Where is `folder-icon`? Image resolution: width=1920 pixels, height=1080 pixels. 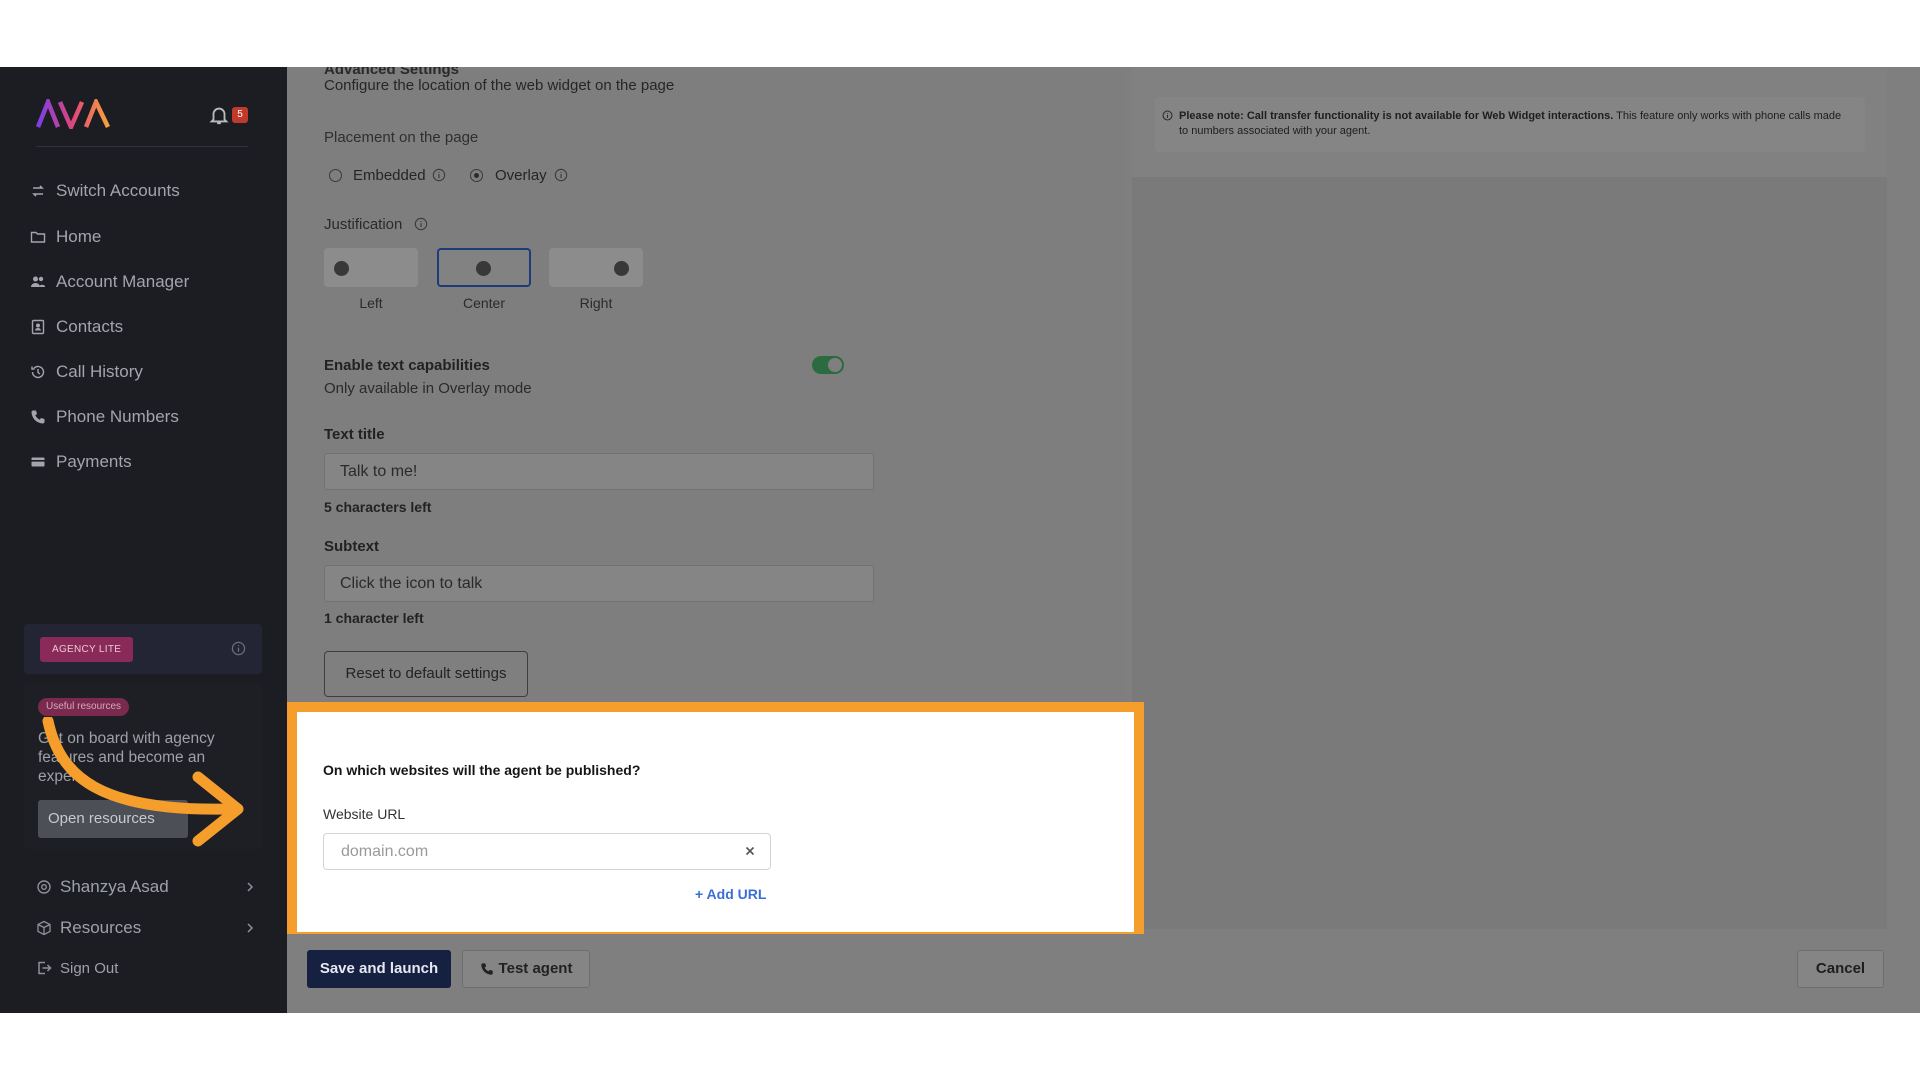
folder-icon is located at coordinates (38, 237).